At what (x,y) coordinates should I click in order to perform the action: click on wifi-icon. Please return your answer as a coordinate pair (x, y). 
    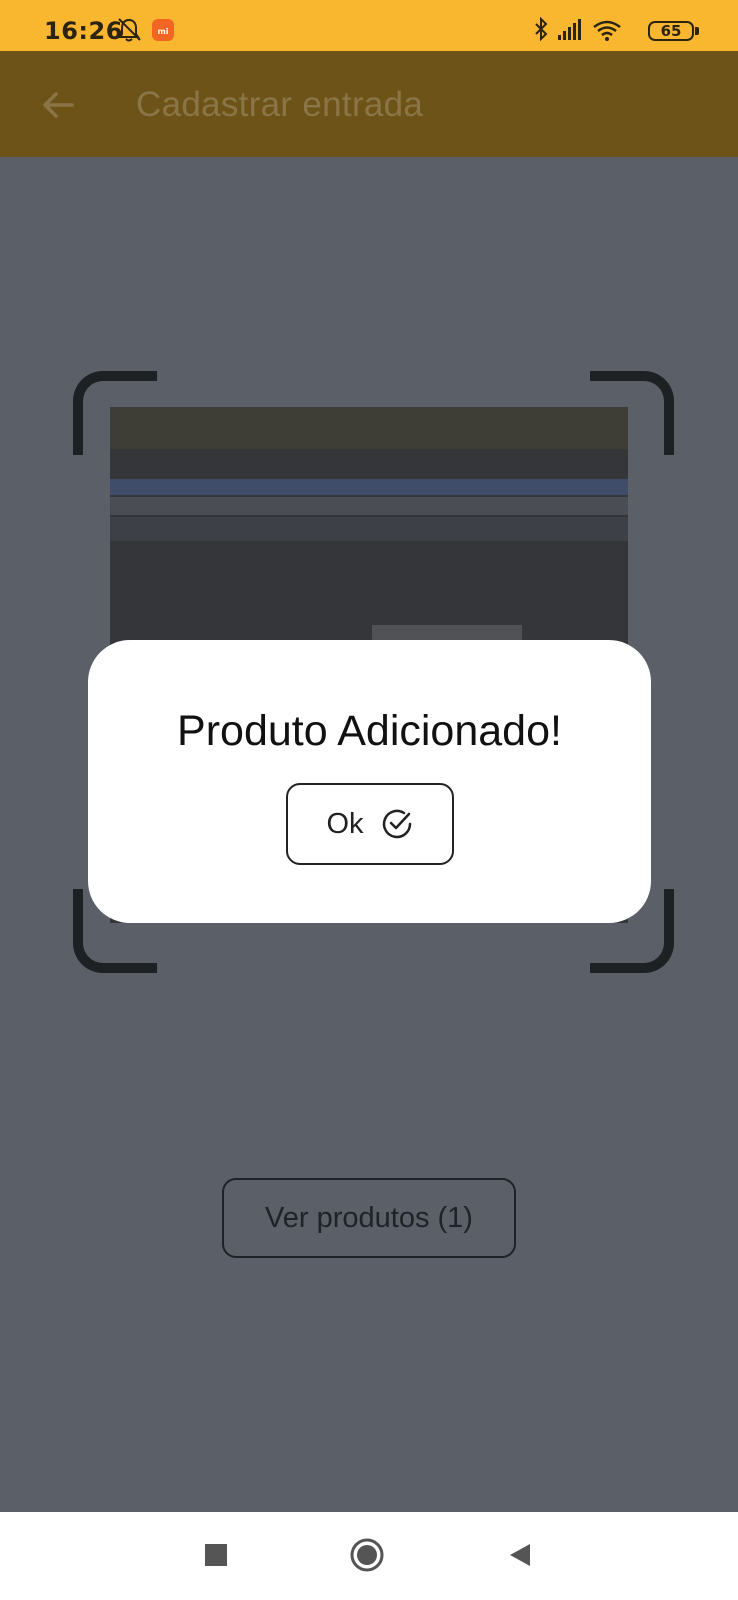
    Looking at the image, I should click on (607, 30).